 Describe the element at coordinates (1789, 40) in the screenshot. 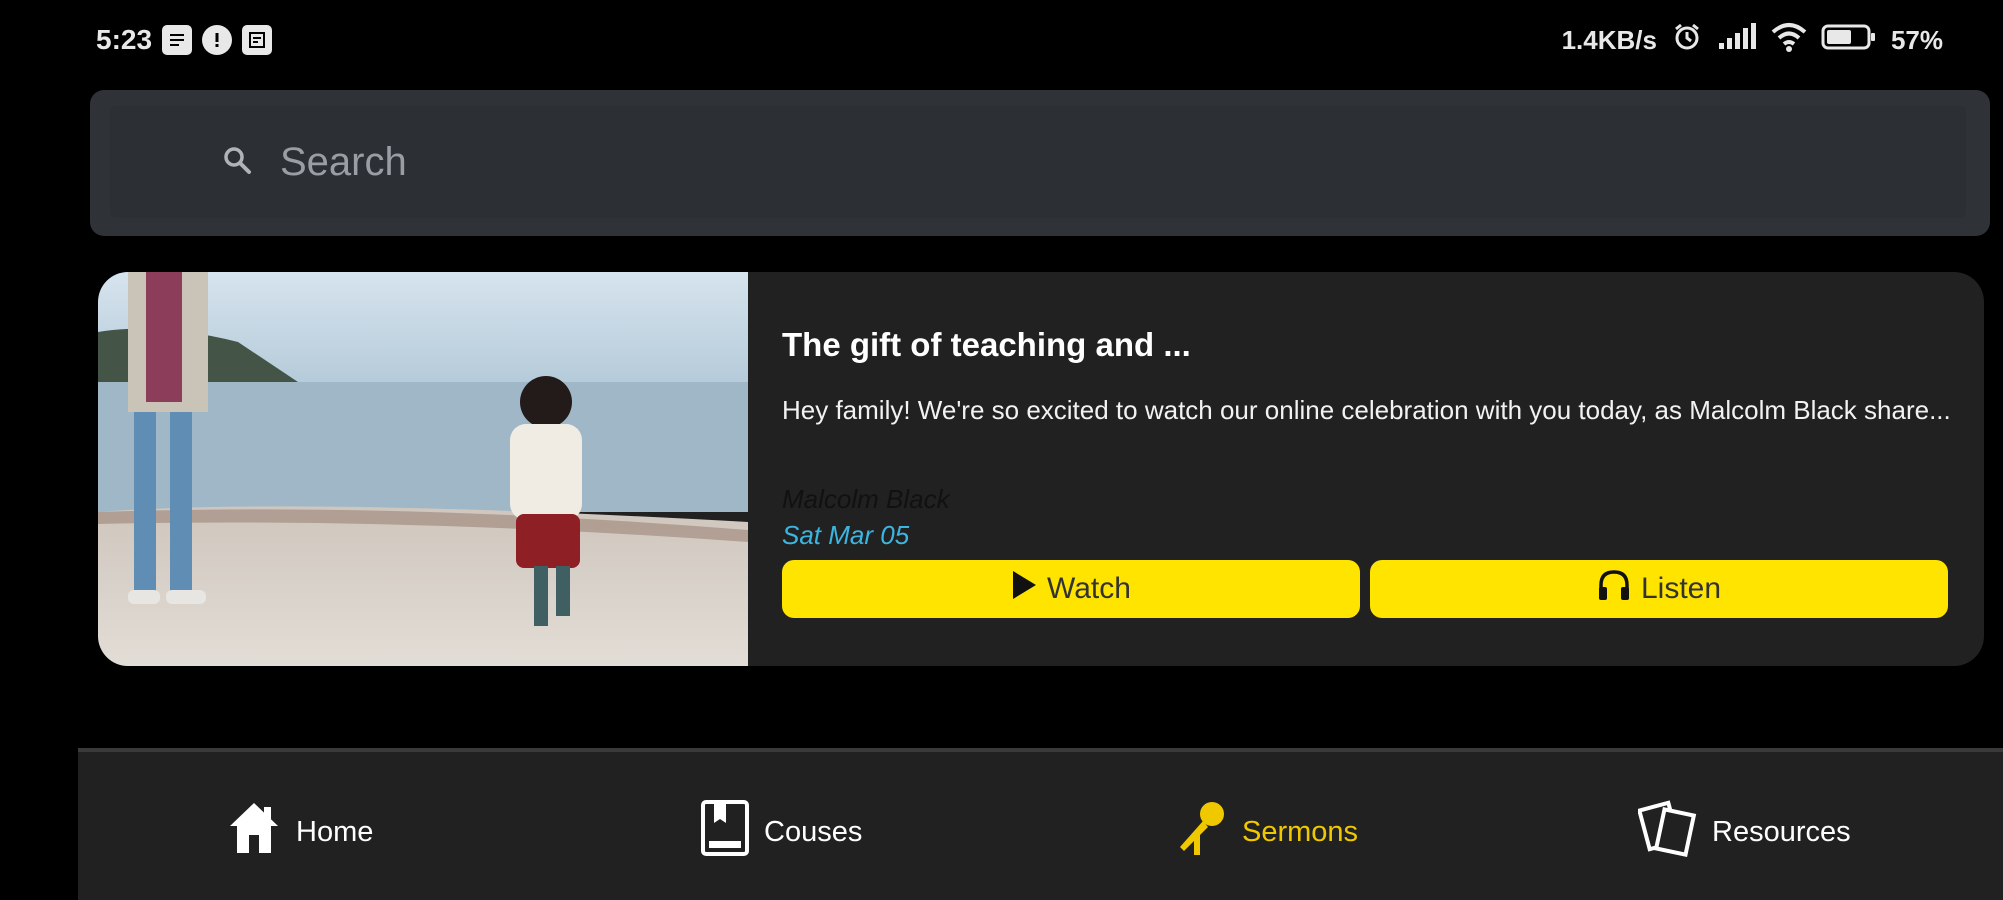

I see `wifi-icon` at that location.